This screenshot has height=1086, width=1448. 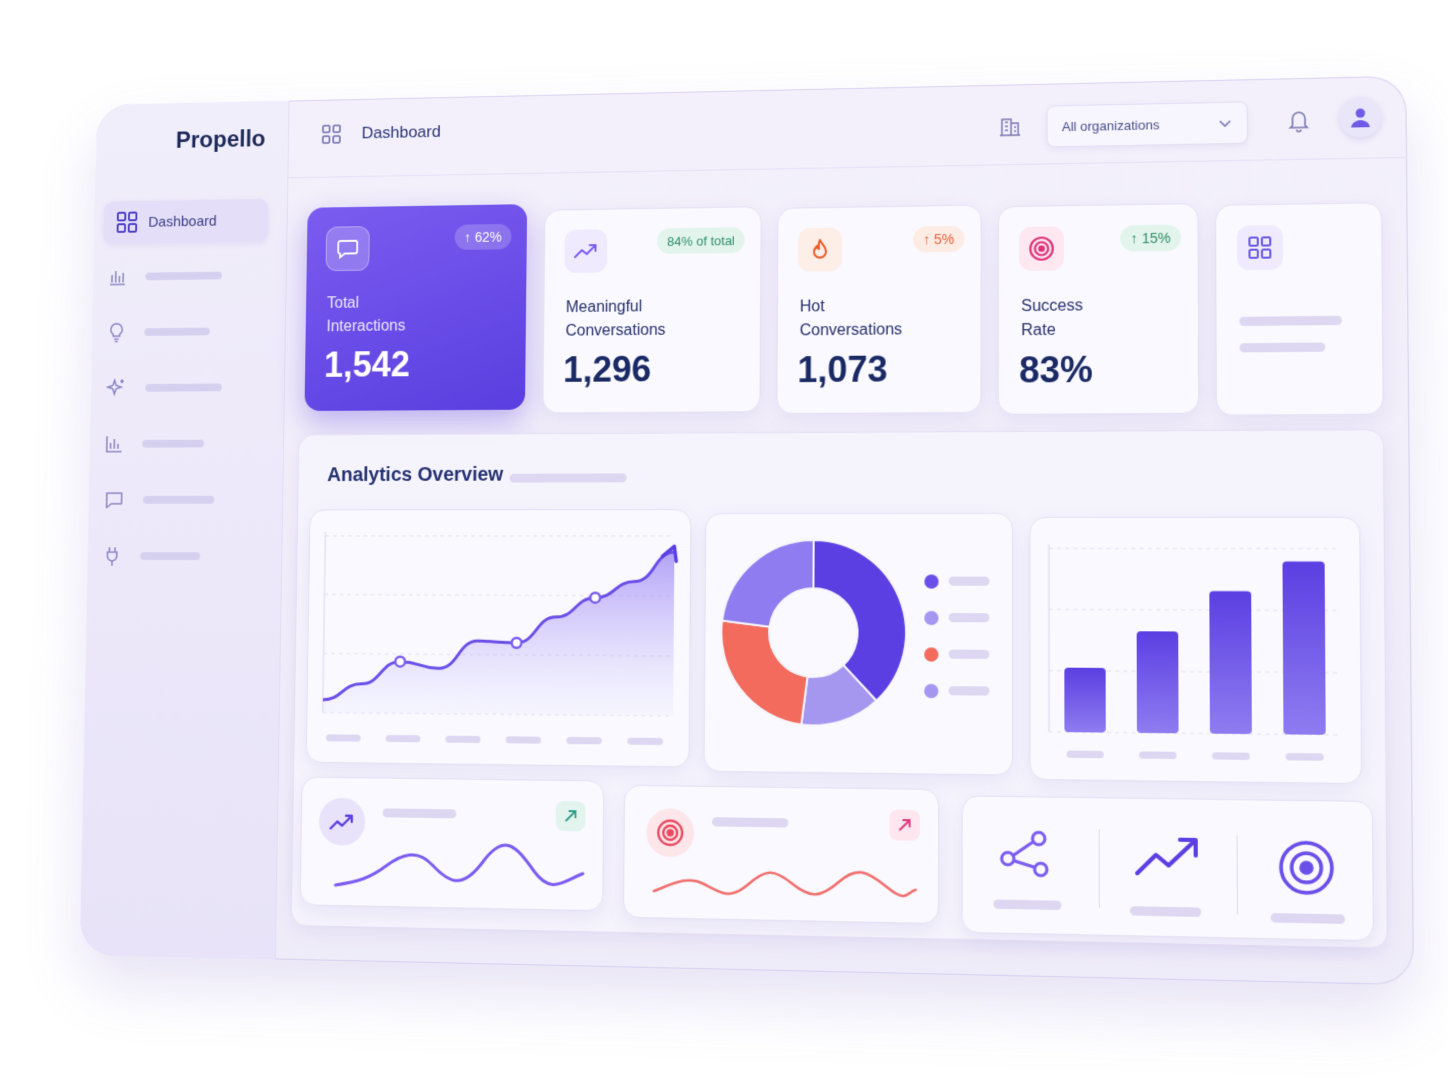 What do you see at coordinates (701, 240) in the screenshot?
I see `stat-badge: 84% of total` at bounding box center [701, 240].